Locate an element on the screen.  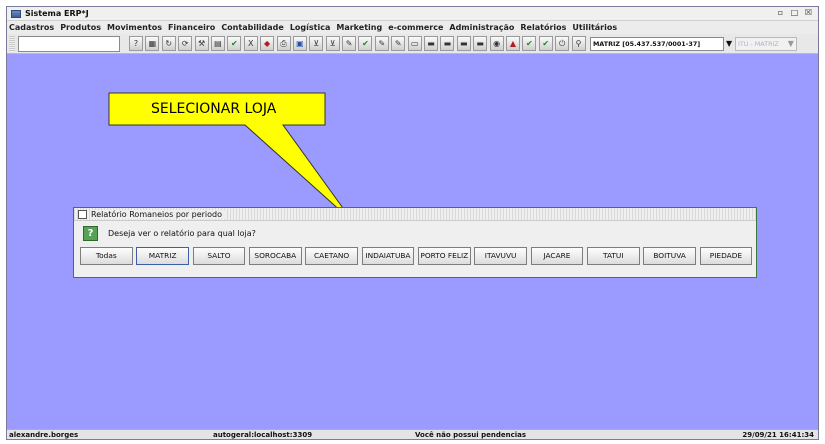
status-connection: autogeral:localhost:3309 is located at coordinates (263, 435).